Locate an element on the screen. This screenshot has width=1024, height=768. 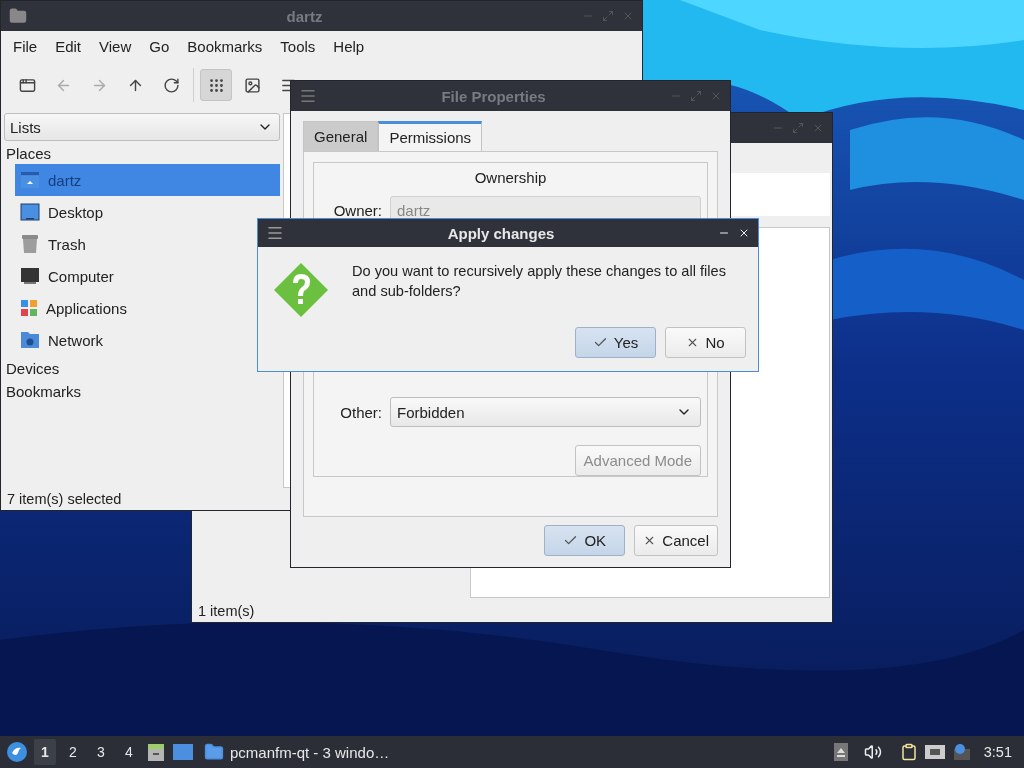
dialog-title: Apply changes is located at coordinates (501, 233).